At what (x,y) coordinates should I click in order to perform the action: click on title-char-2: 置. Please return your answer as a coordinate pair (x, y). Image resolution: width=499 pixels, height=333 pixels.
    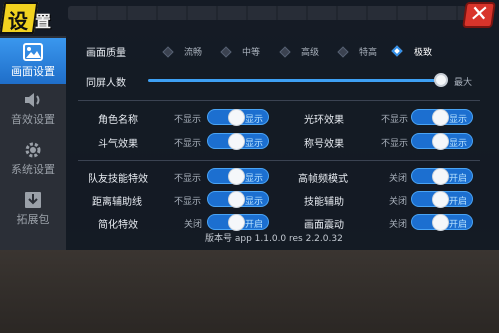
    Looking at the image, I should click on (43, 21).